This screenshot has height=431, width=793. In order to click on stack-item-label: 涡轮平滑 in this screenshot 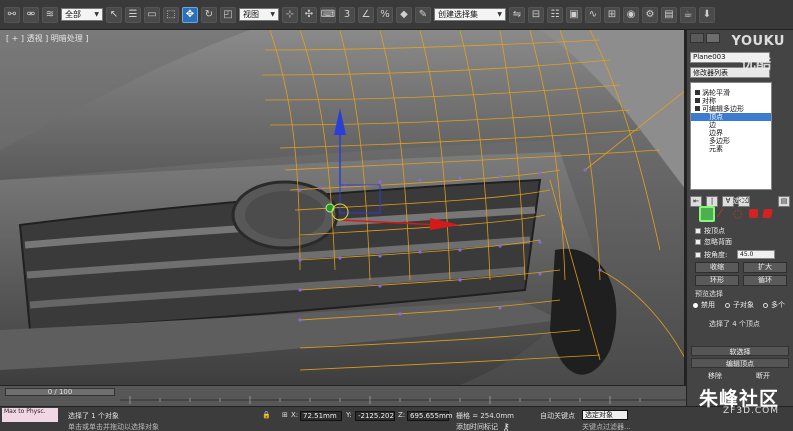, I will do `click(716, 93)`.